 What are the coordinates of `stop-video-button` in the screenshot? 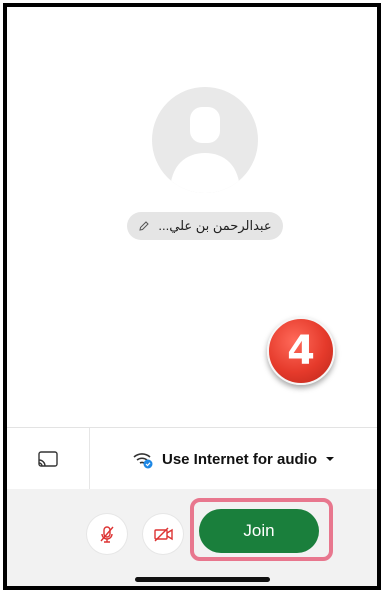 It's located at (163, 534).